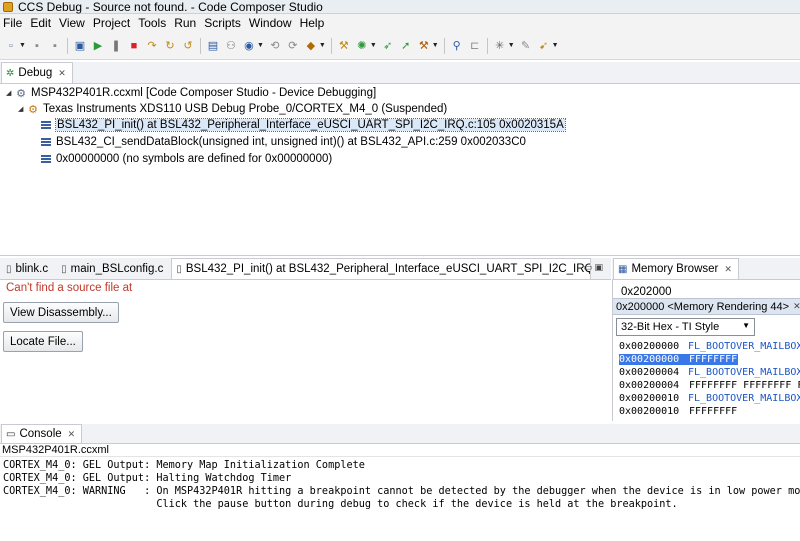 The width and height of the screenshot is (800, 541). Describe the element at coordinates (555, 45) in the screenshot. I see `navigate-dropdown-icon: ▼` at that location.